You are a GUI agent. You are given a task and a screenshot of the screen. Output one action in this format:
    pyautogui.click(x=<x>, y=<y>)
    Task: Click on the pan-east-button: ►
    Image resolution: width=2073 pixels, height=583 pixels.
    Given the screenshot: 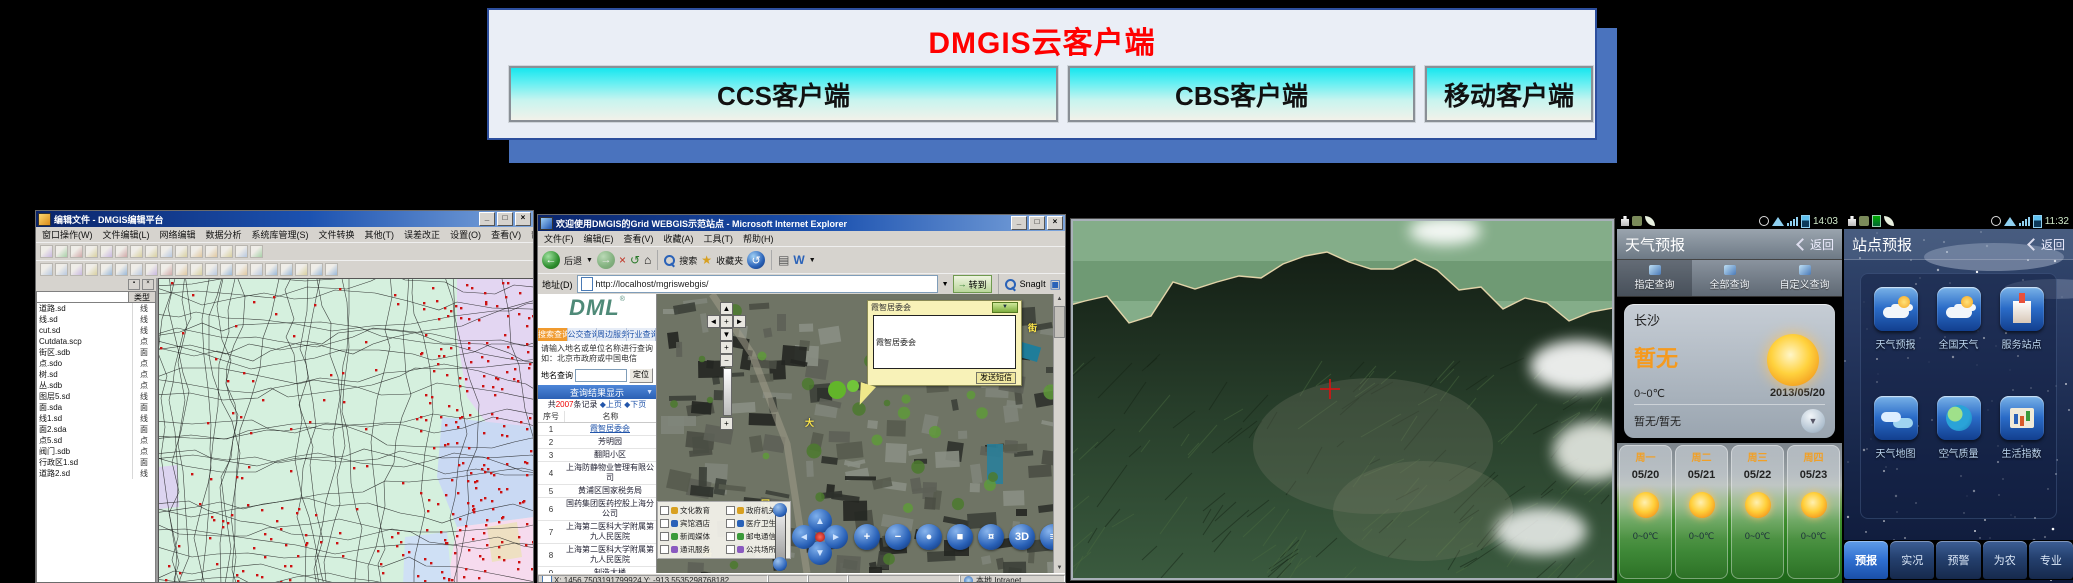 What is the action you would take?
    pyautogui.click(x=836, y=537)
    